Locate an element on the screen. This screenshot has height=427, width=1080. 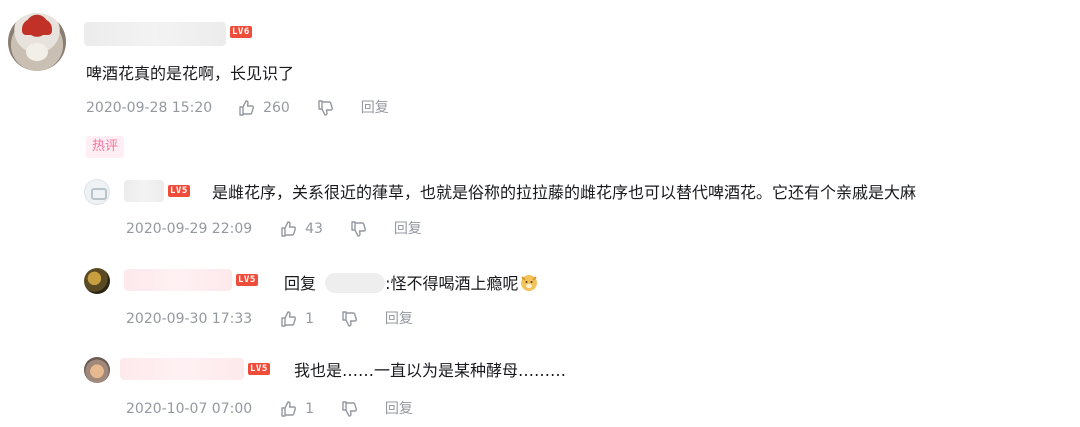
reply-meta: 2020-10-07 07:00 1 回复 is located at coordinates (269, 409).